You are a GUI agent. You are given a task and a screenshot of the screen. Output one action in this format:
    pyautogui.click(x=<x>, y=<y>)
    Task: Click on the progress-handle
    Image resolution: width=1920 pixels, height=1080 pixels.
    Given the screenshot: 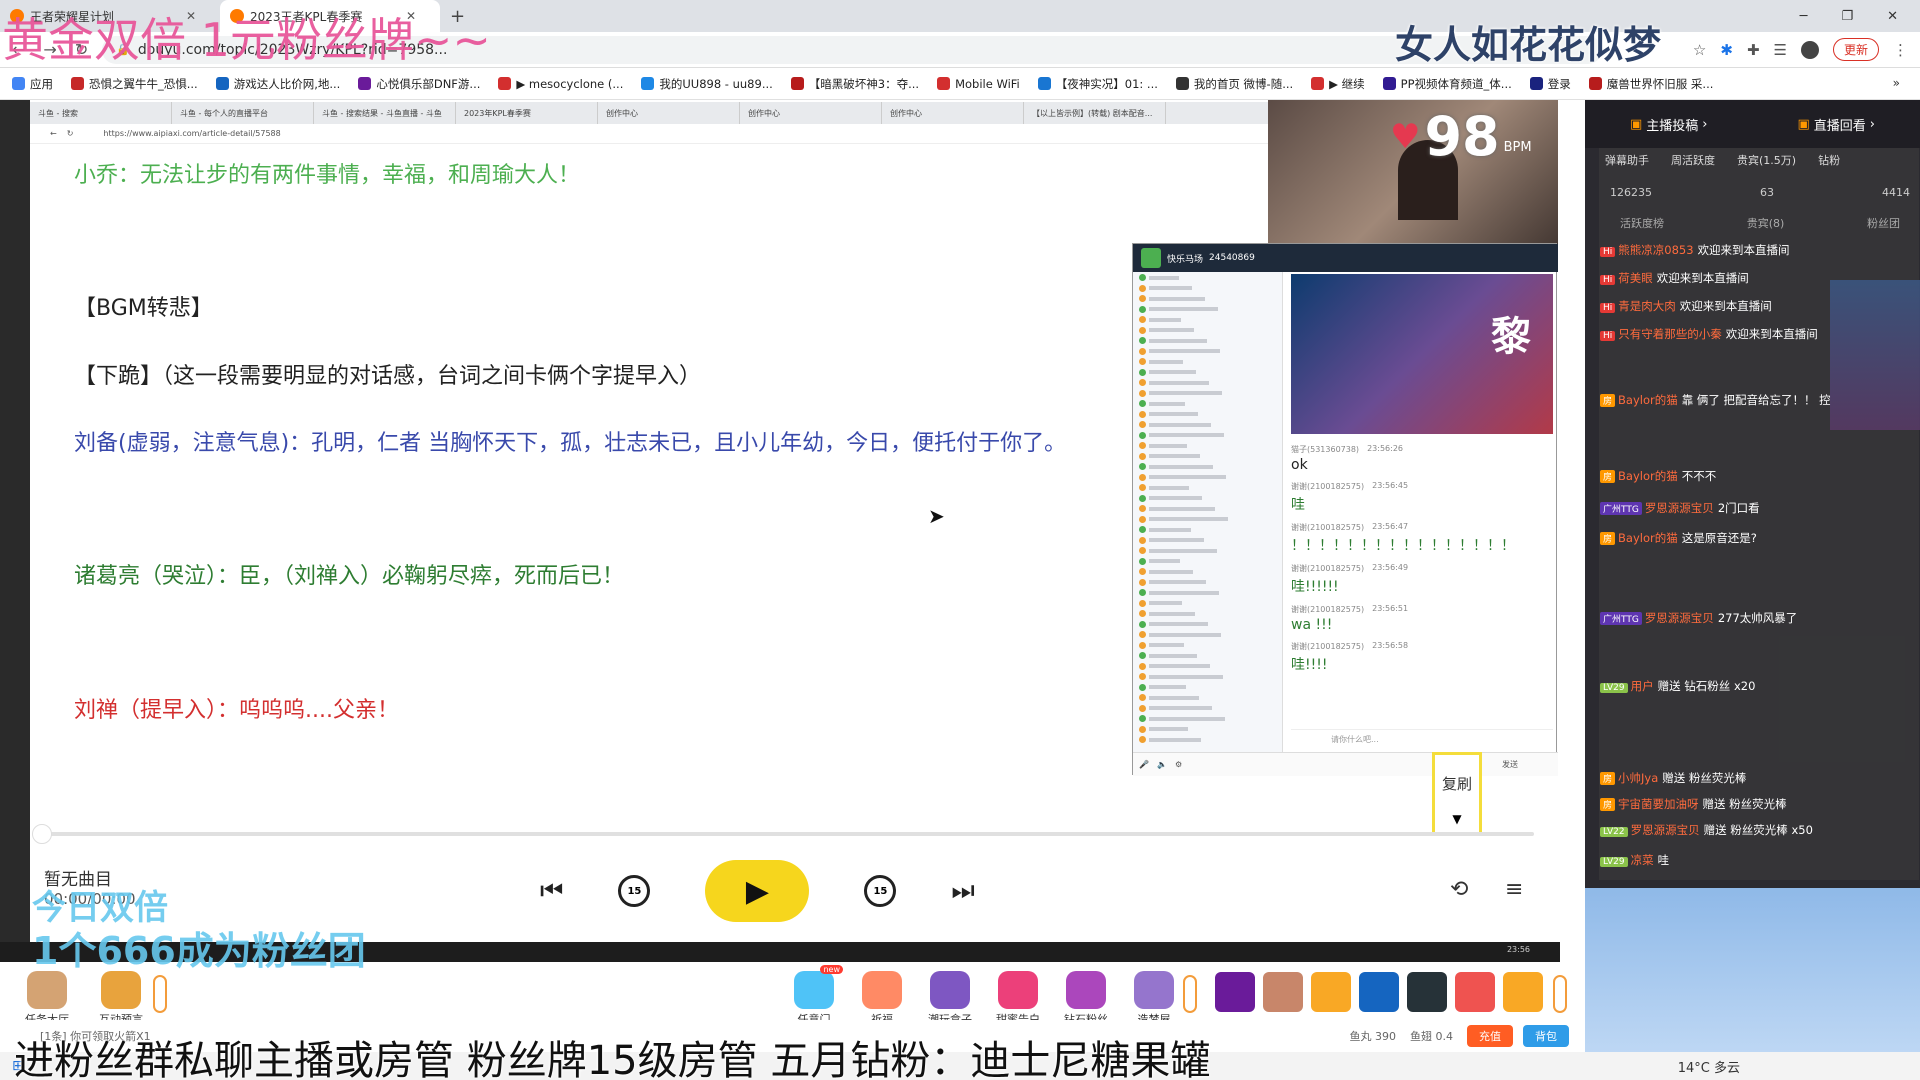 What is the action you would take?
    pyautogui.click(x=42, y=834)
    